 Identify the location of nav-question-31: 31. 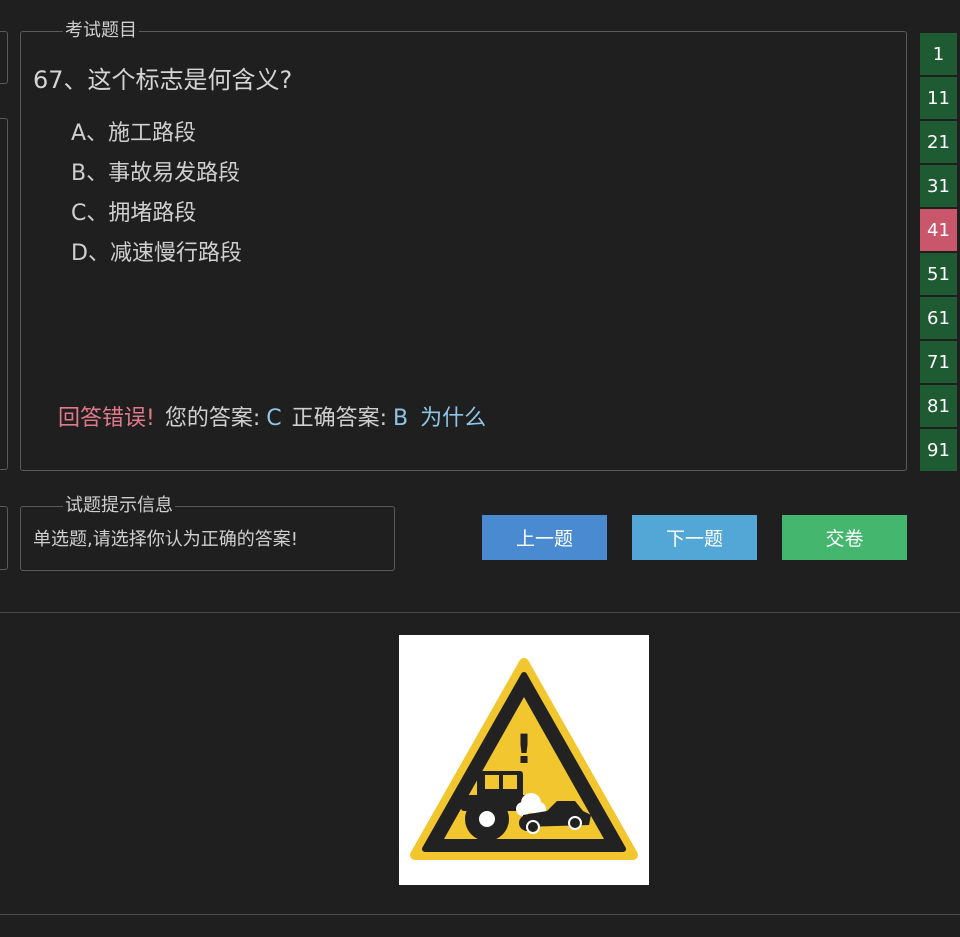
(940, 186).